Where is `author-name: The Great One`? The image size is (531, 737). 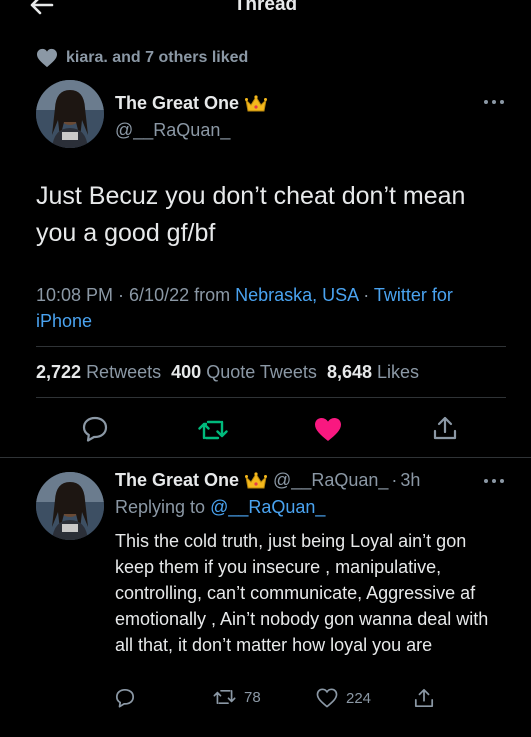 author-name: The Great One is located at coordinates (191, 103).